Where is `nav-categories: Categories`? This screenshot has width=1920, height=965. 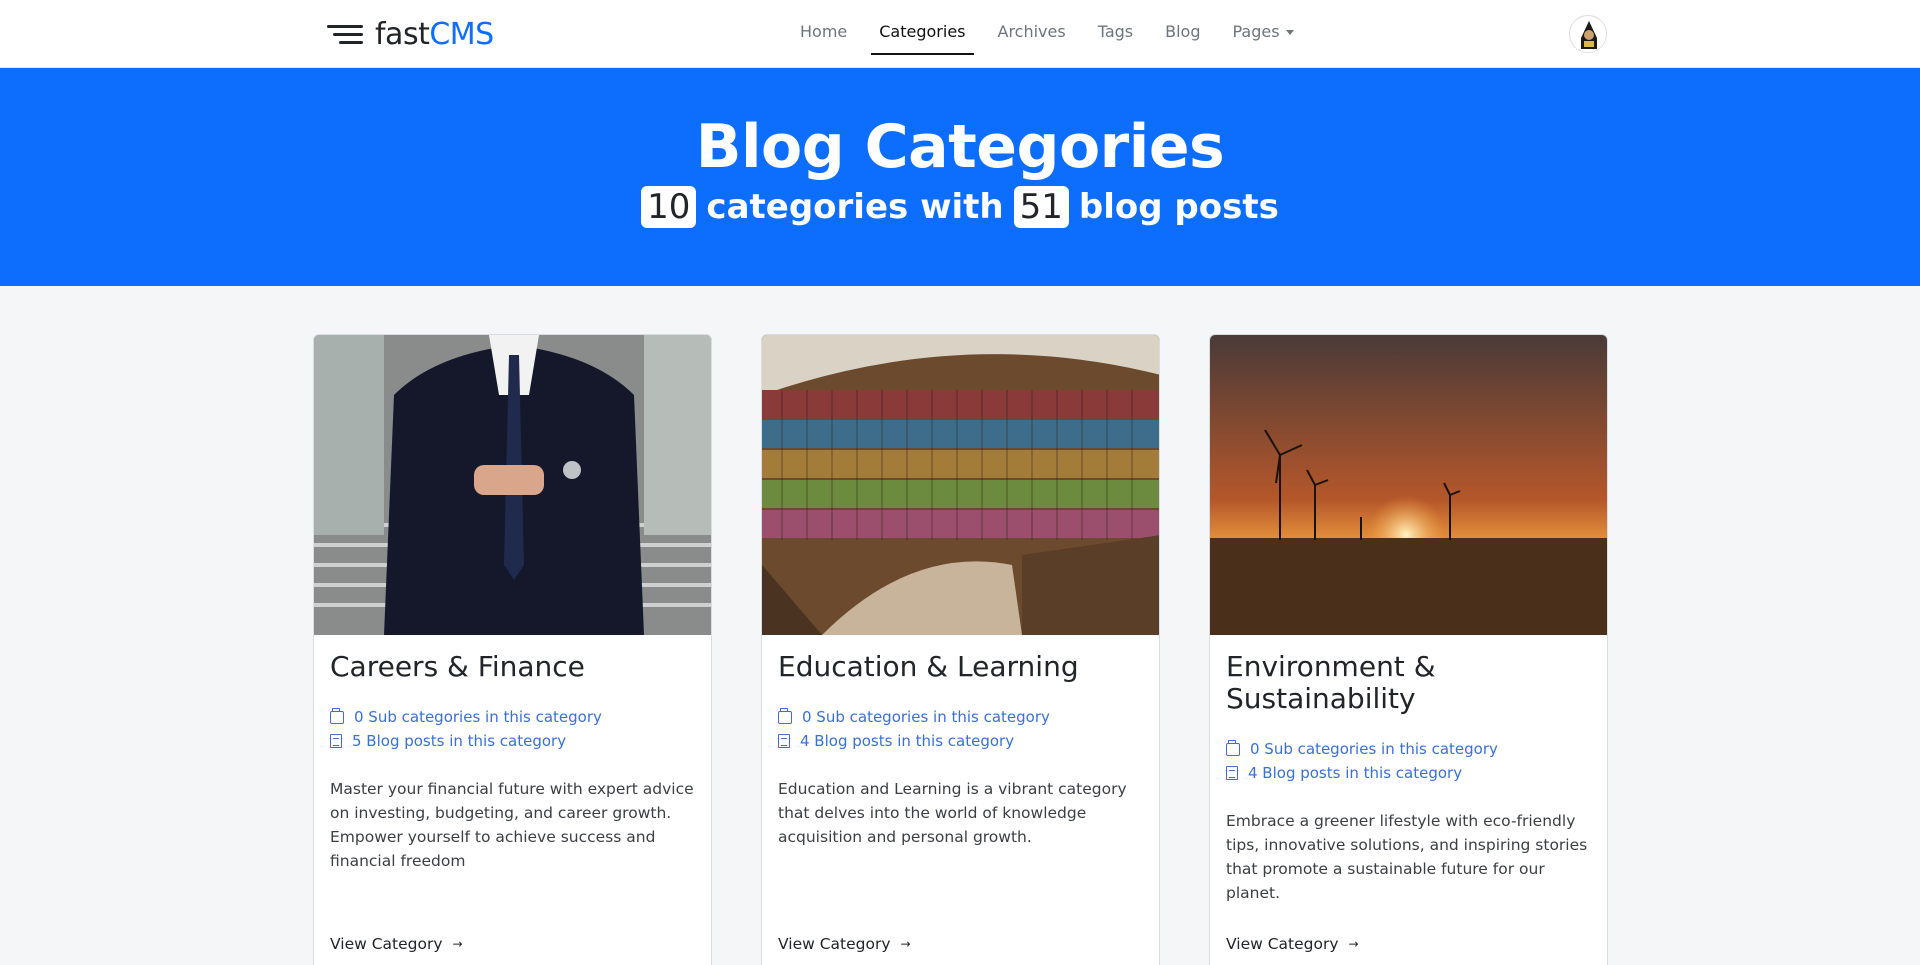 nav-categories: Categories is located at coordinates (922, 34).